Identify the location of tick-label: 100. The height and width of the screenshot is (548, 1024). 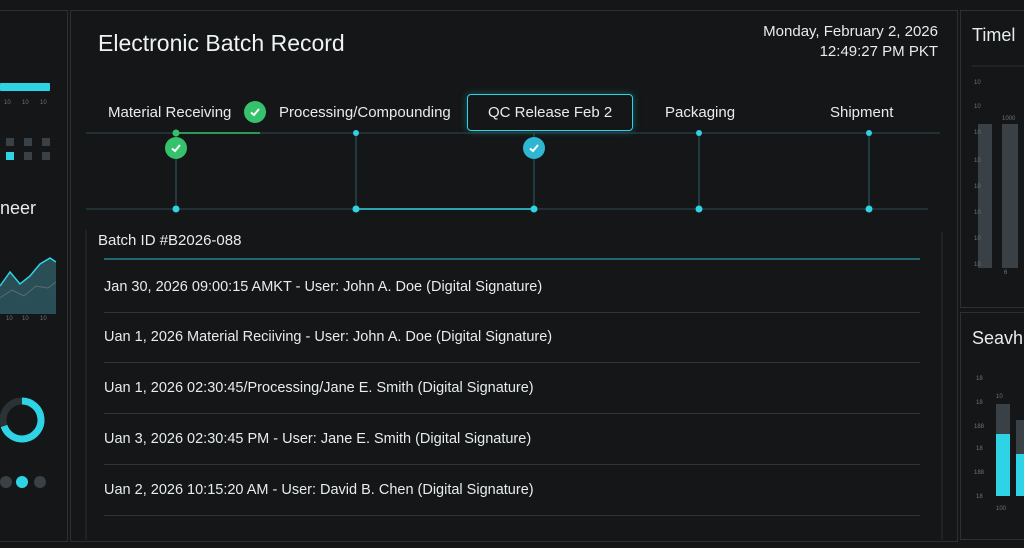
(1001, 509).